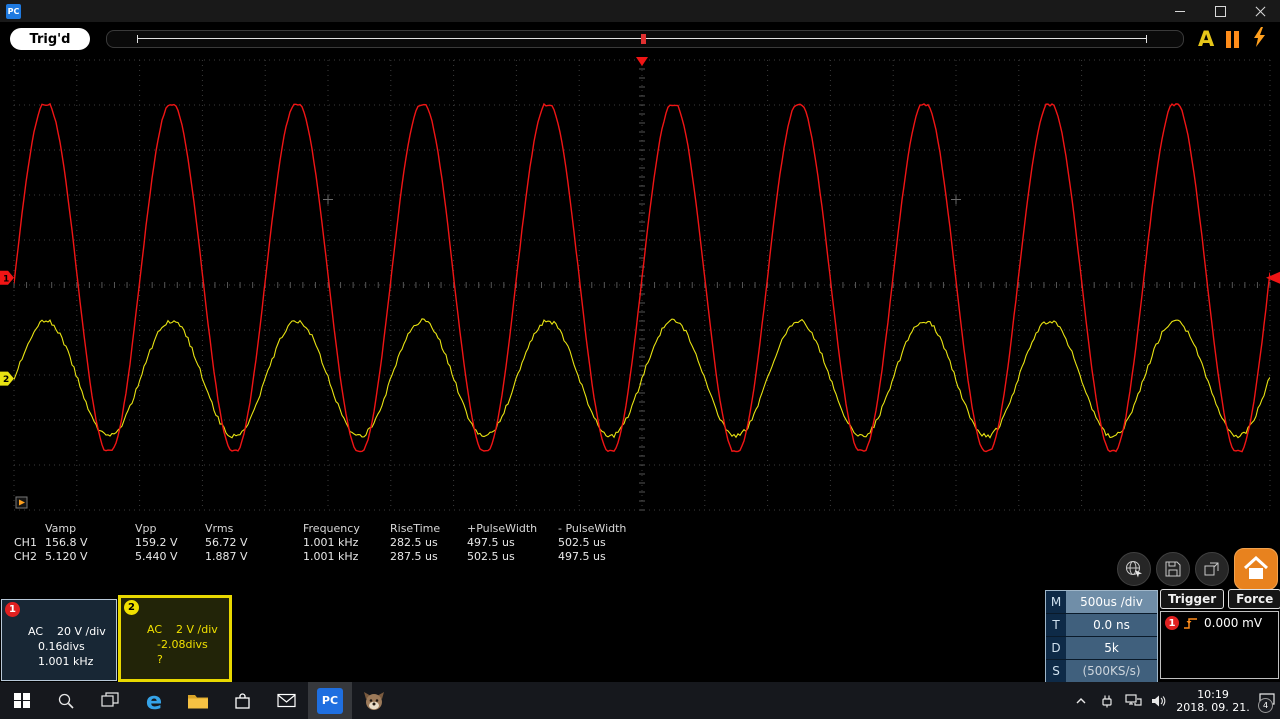 This screenshot has height=719, width=1280. I want to click on start-button, so click(22, 700).